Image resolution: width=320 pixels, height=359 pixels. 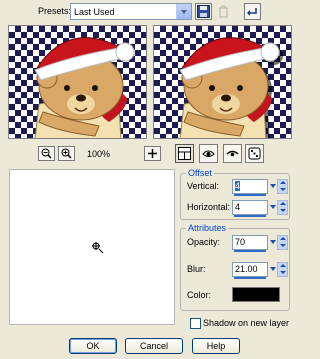 I want to click on randomize-button, so click(x=254, y=153).